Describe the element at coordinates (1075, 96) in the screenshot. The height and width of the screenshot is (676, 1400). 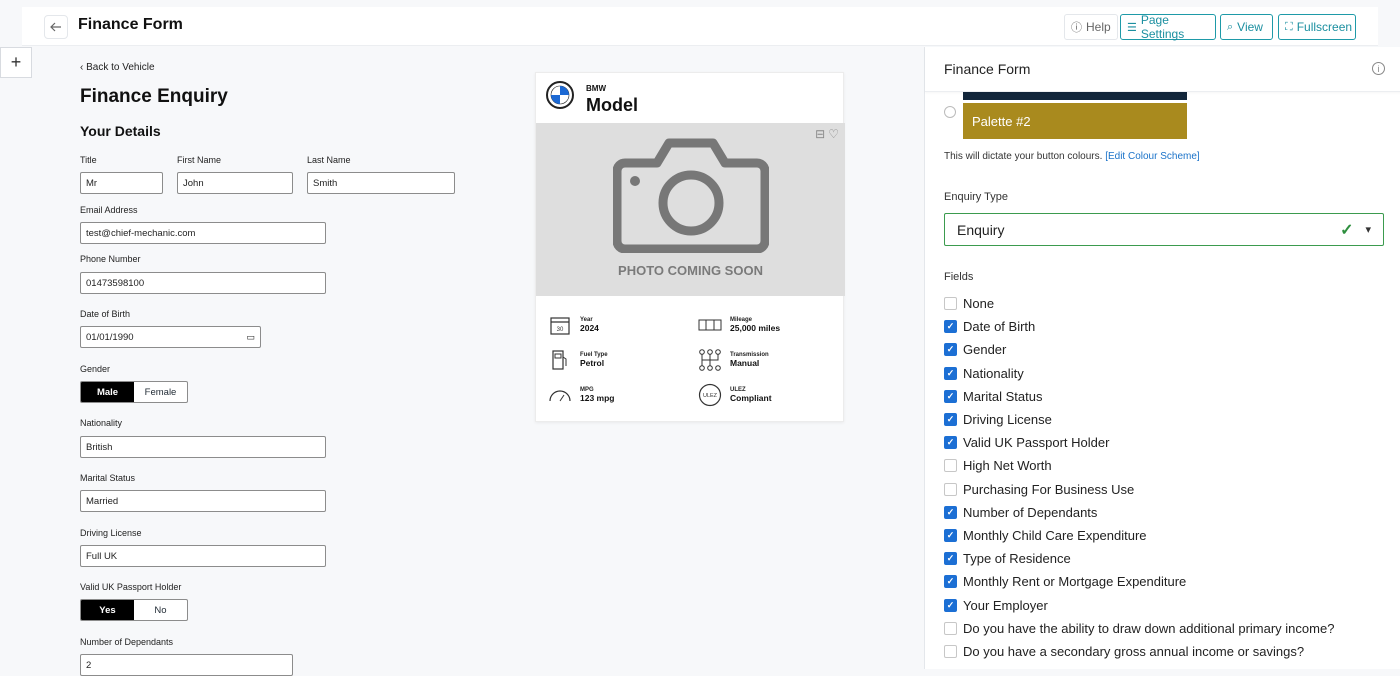
I see `palette-1-swatch` at that location.